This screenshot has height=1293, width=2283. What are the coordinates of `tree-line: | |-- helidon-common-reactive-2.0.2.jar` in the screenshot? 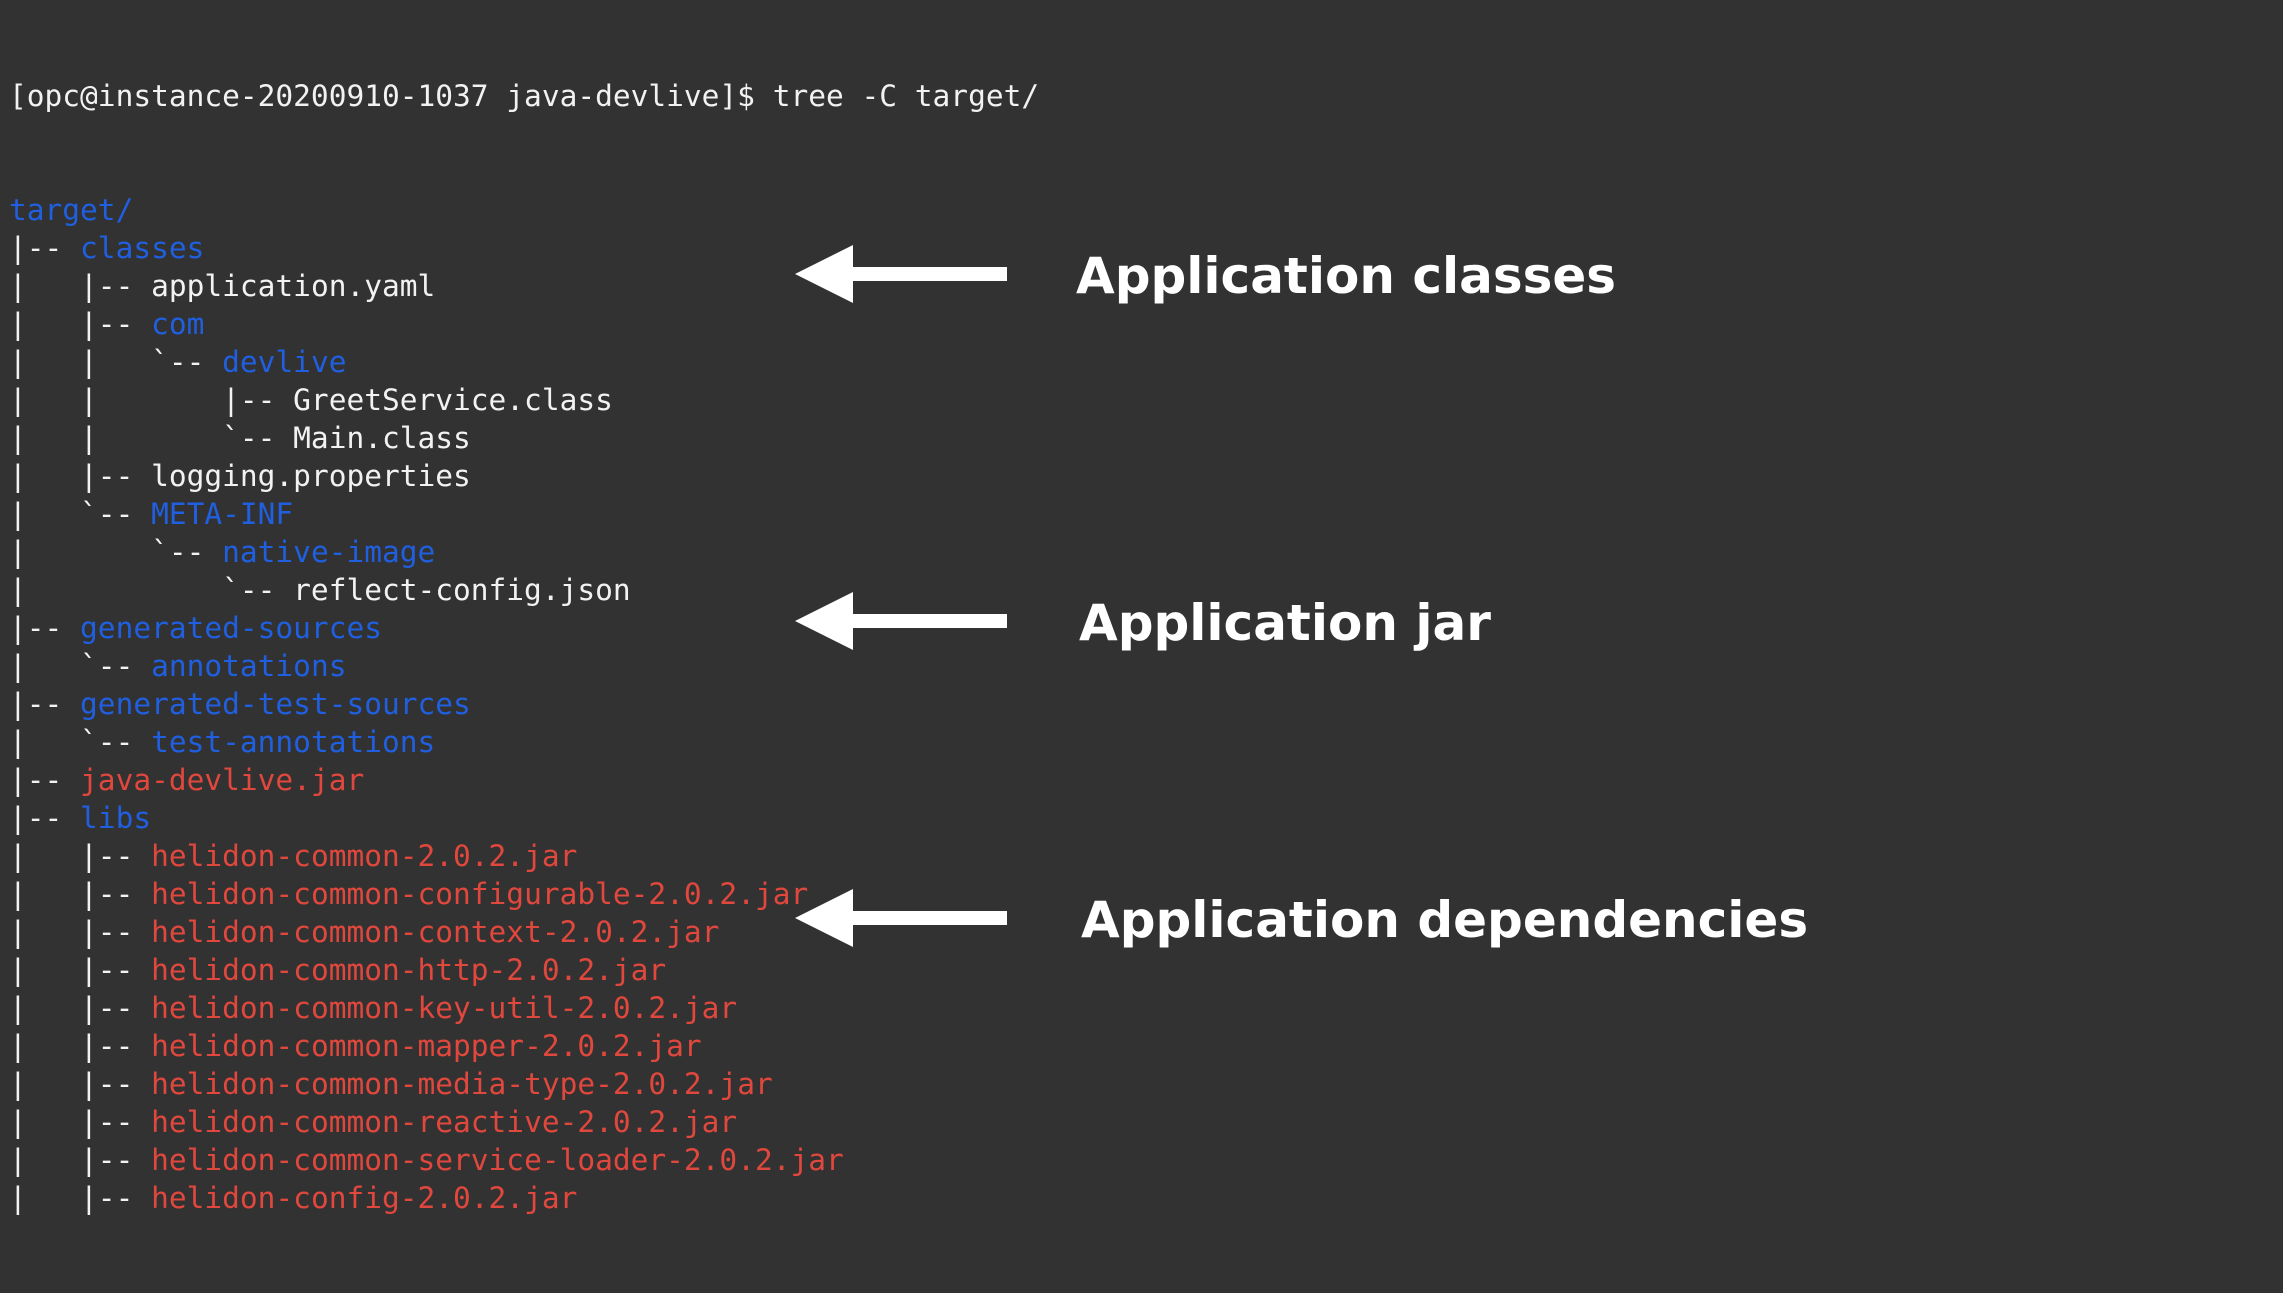 It's located at (524, 1122).